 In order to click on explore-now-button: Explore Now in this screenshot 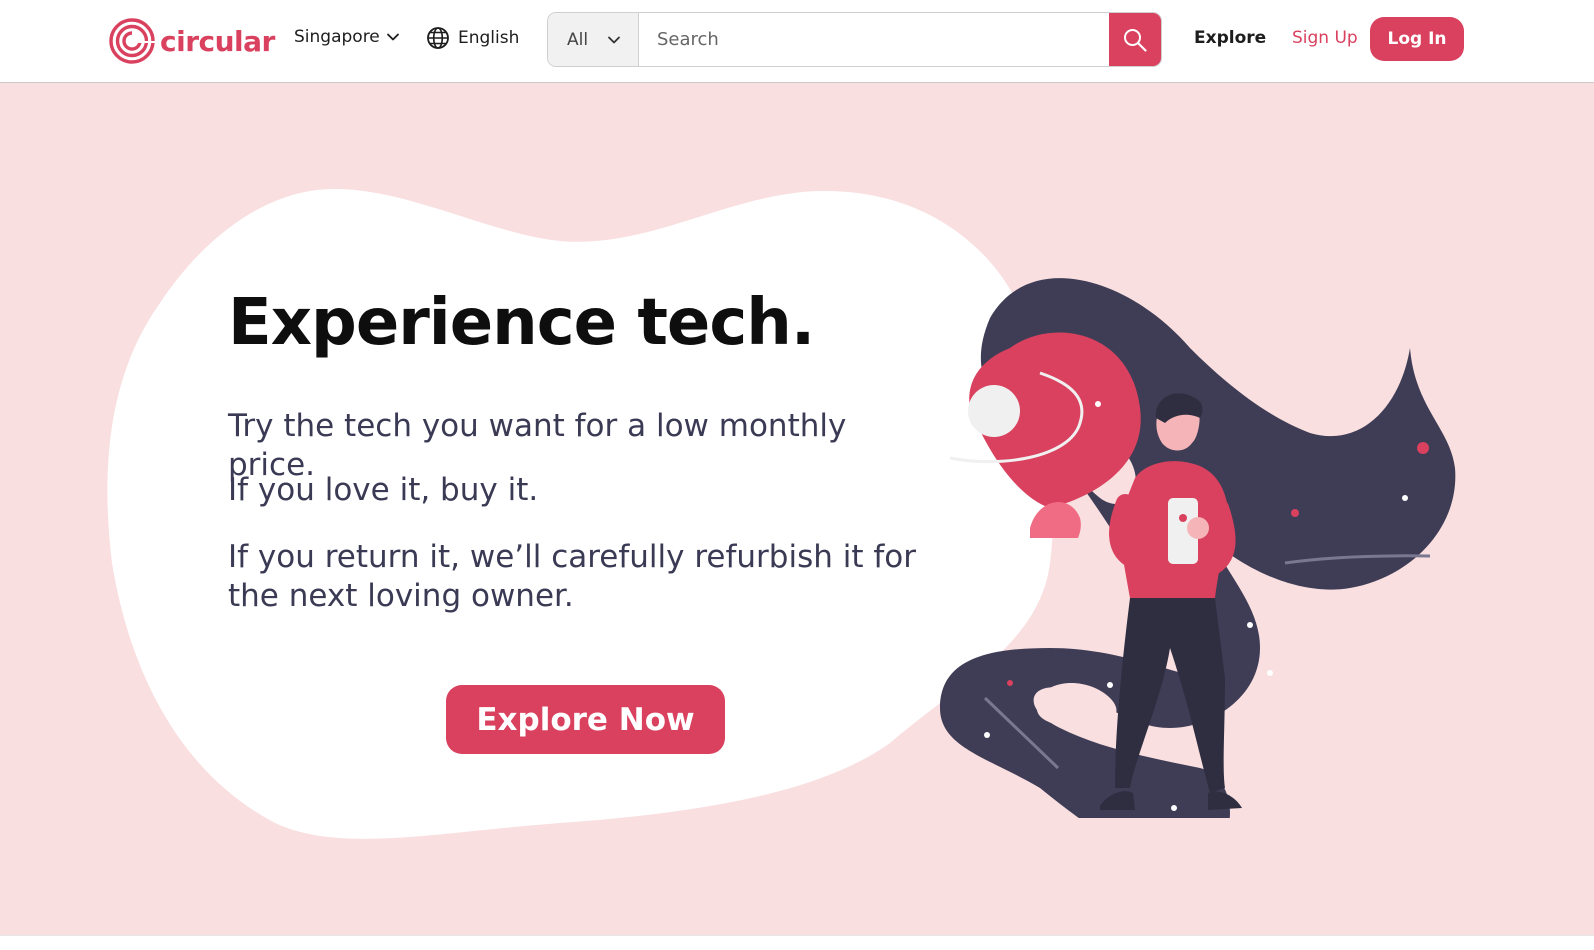, I will do `click(585, 719)`.